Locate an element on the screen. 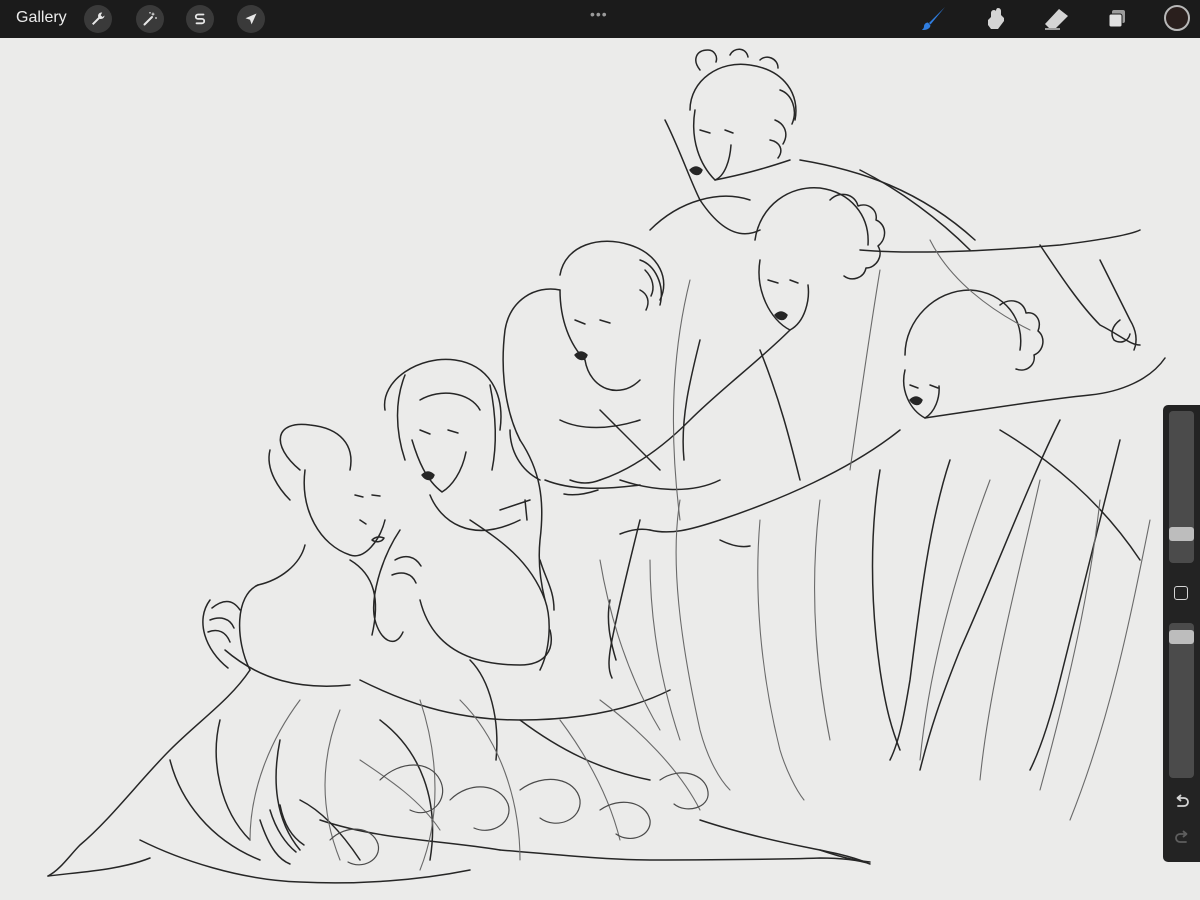 The width and height of the screenshot is (1200, 900). brush-size-slider is located at coordinates (1181, 487).